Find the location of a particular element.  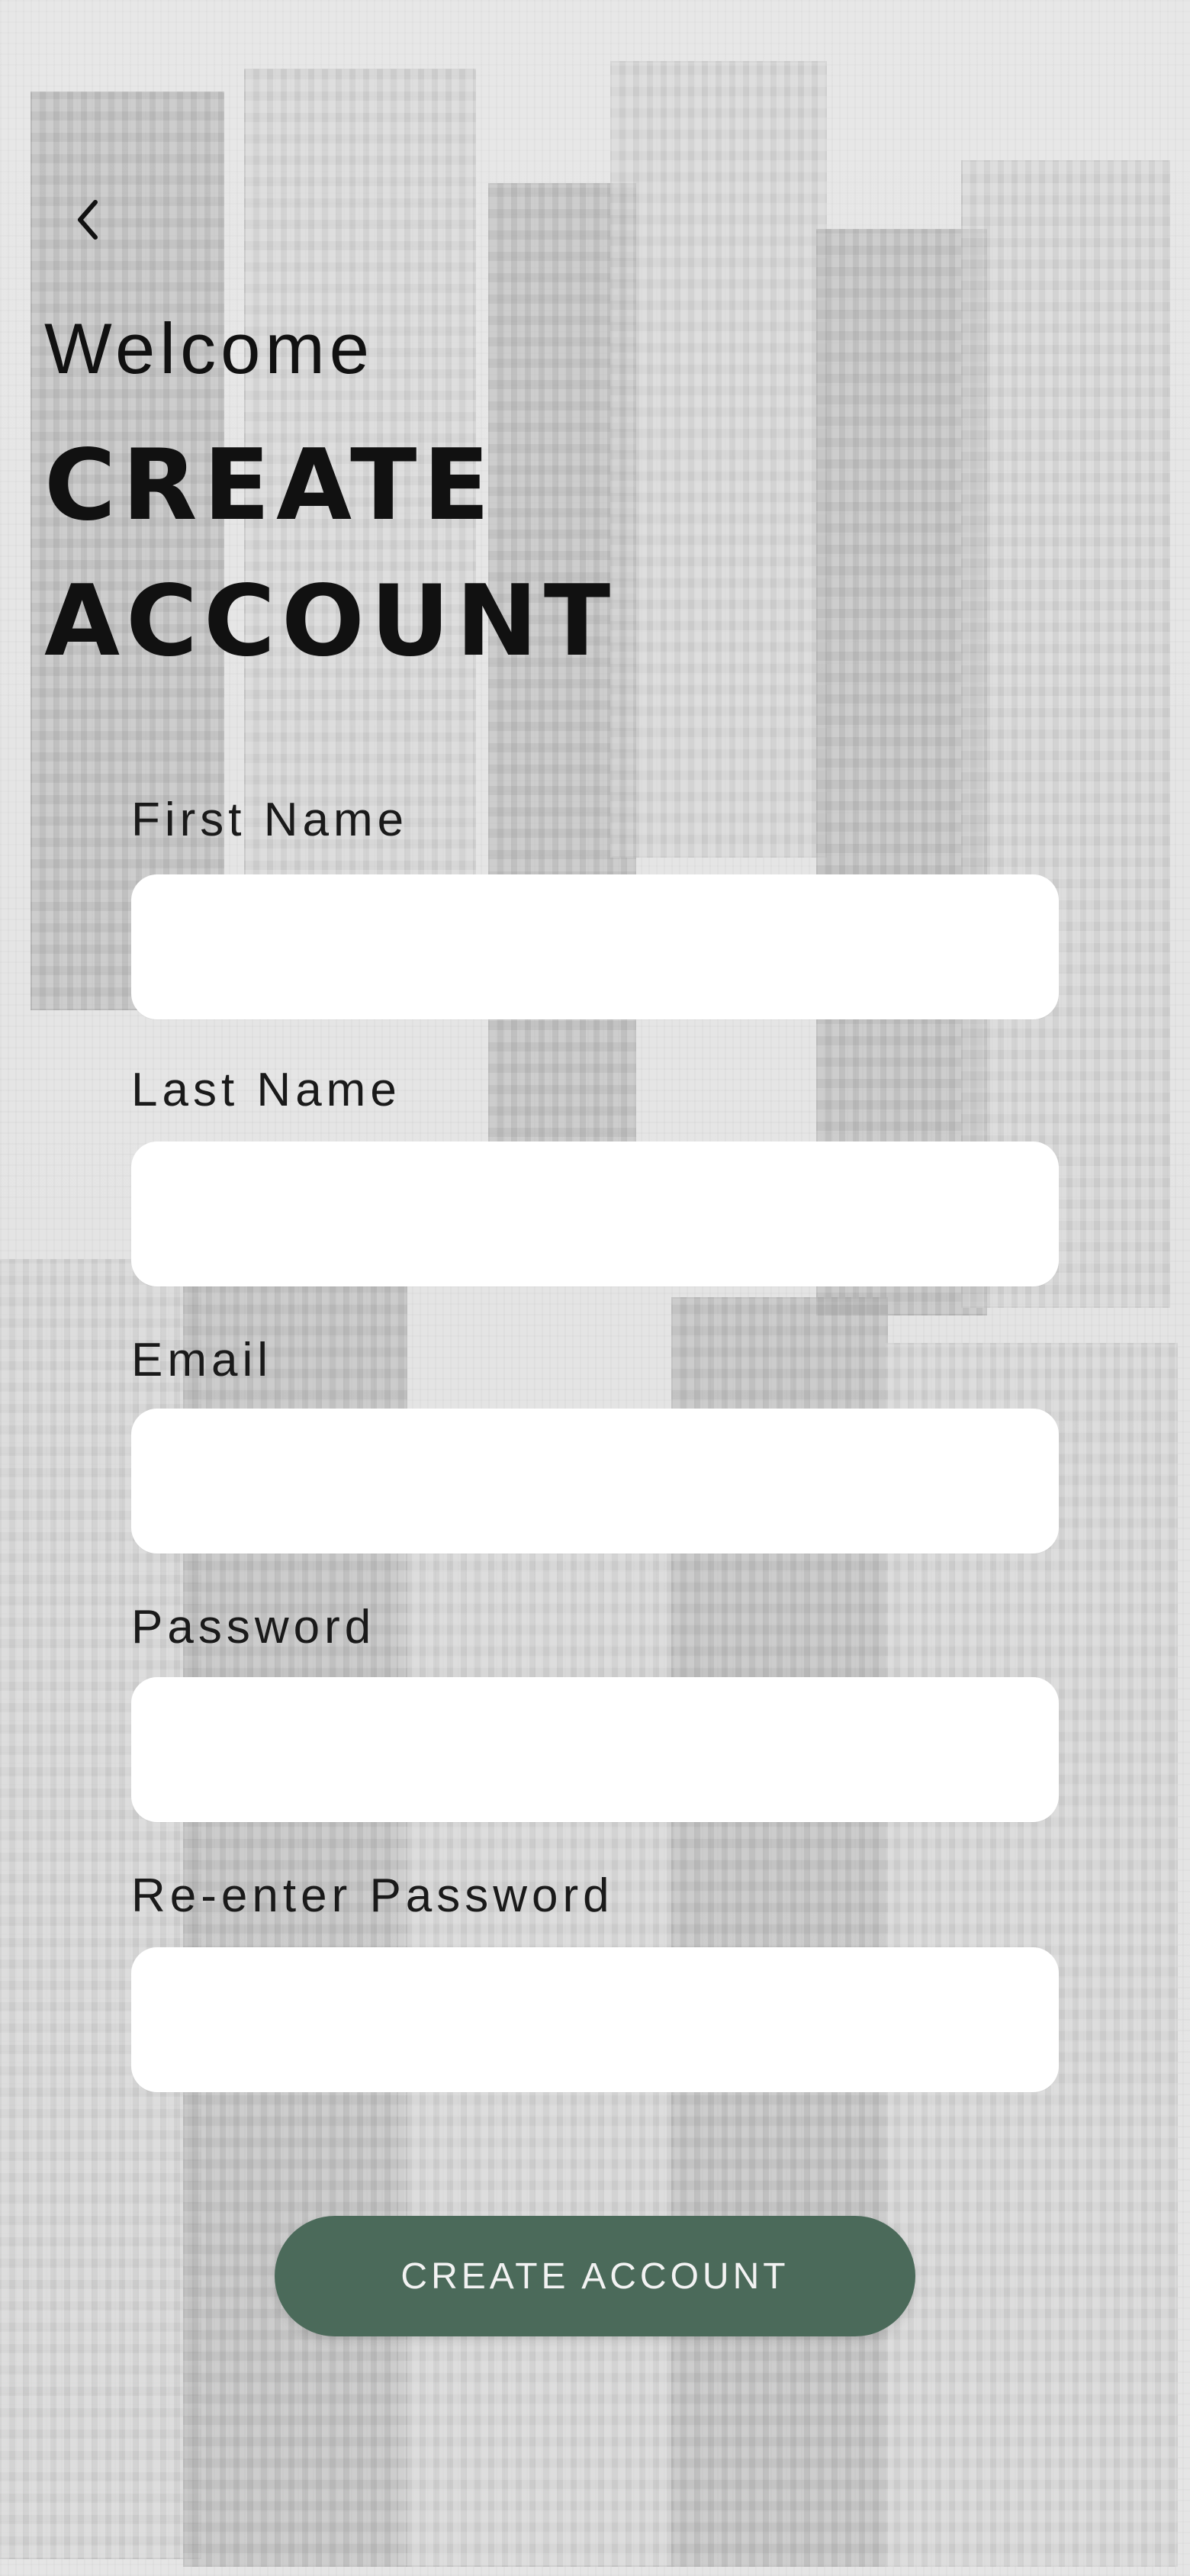

last-name-label: Last Name is located at coordinates (266, 1090).